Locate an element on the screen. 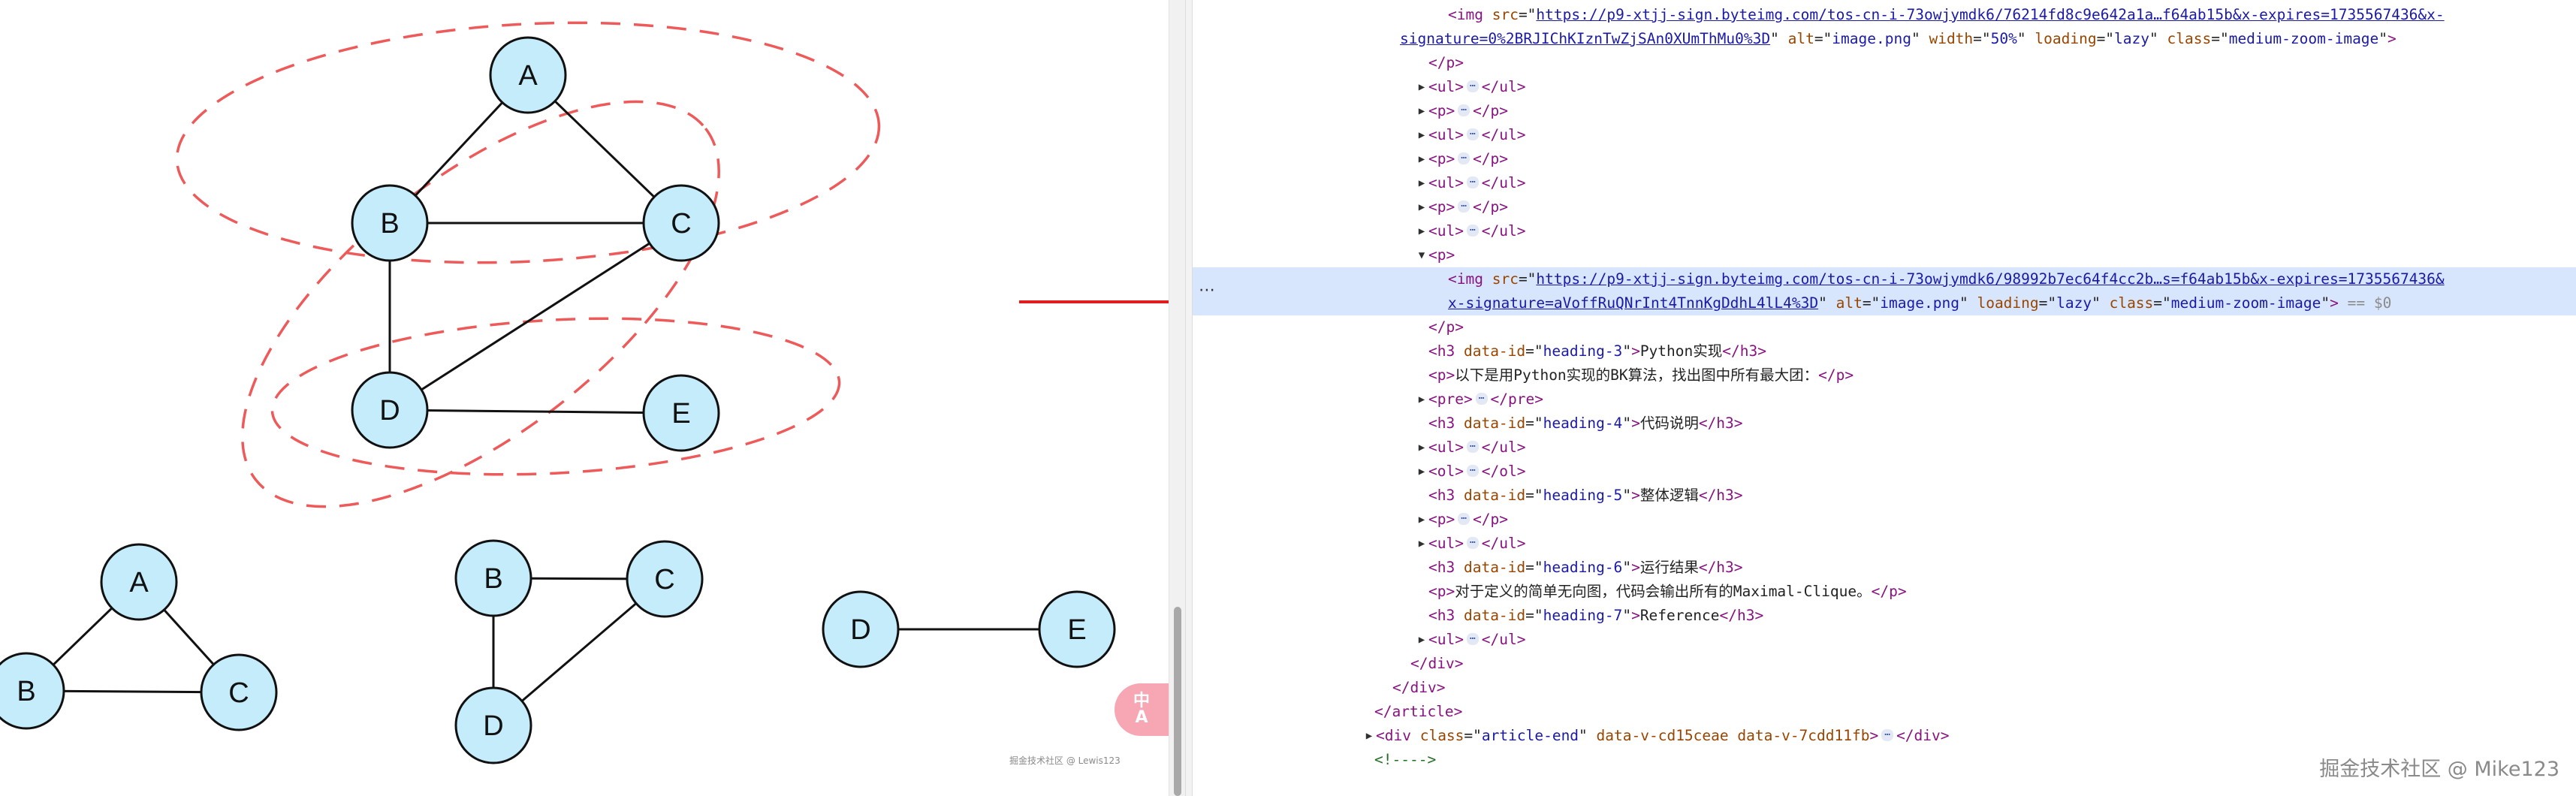  clique-1-node-C-label: C is located at coordinates (238, 693).